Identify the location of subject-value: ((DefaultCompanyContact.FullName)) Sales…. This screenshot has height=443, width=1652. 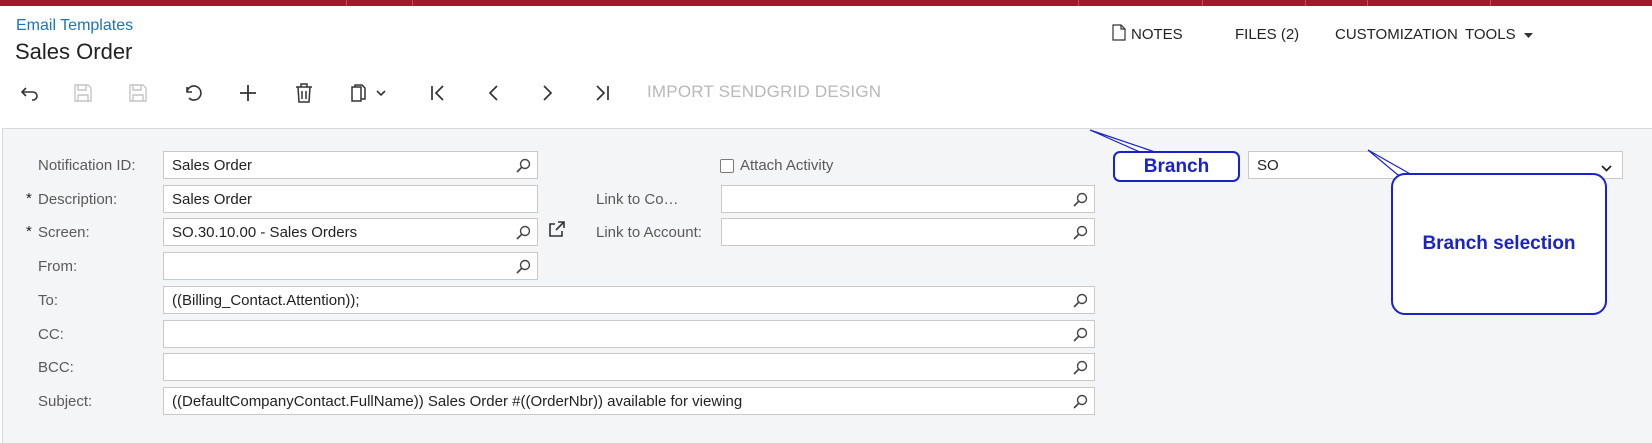
(457, 401).